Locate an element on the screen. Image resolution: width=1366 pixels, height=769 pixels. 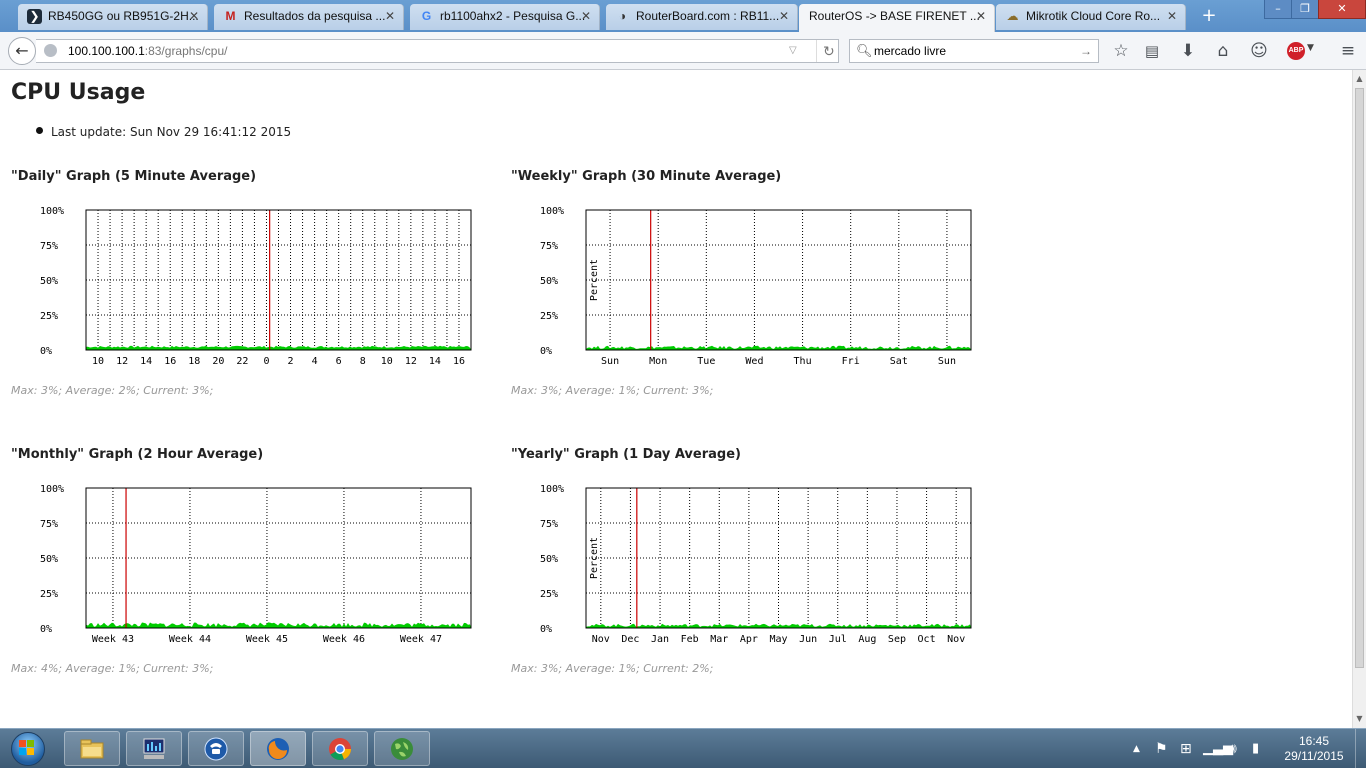
address-bar: 100.100.100.1:83/graphs/cpu/ ▽ ↻ is located at coordinates (437, 51).